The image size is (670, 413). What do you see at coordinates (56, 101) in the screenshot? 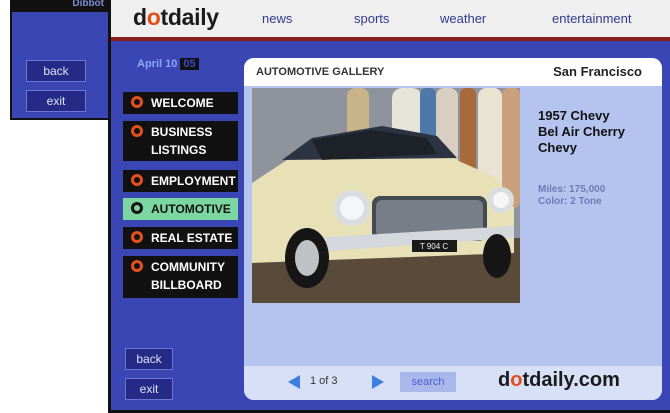
I see `background-exit-button: exit` at bounding box center [56, 101].